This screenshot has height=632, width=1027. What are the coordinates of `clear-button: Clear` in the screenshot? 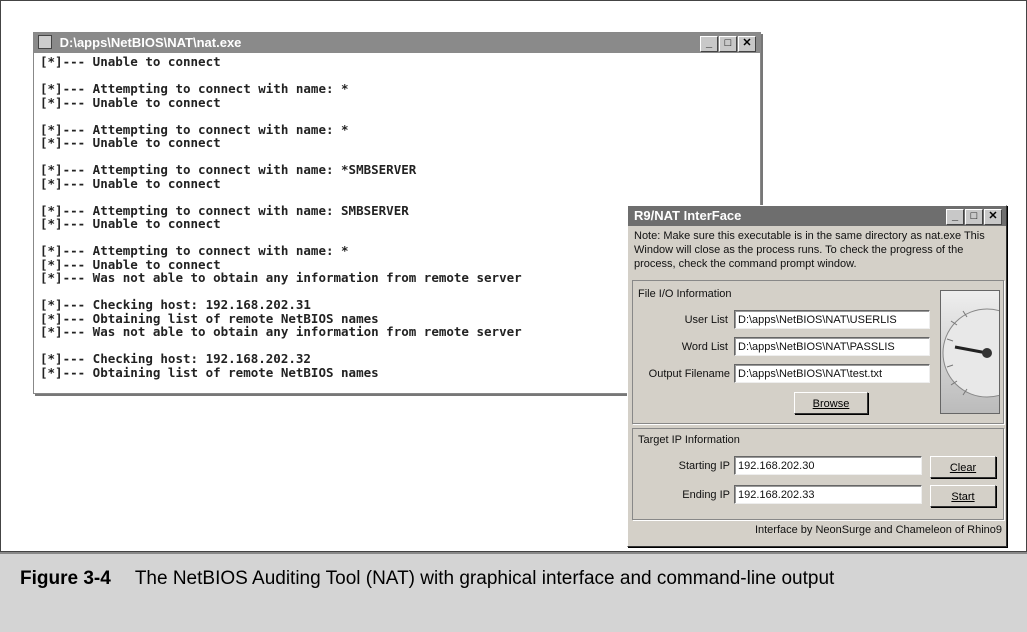 It's located at (963, 467).